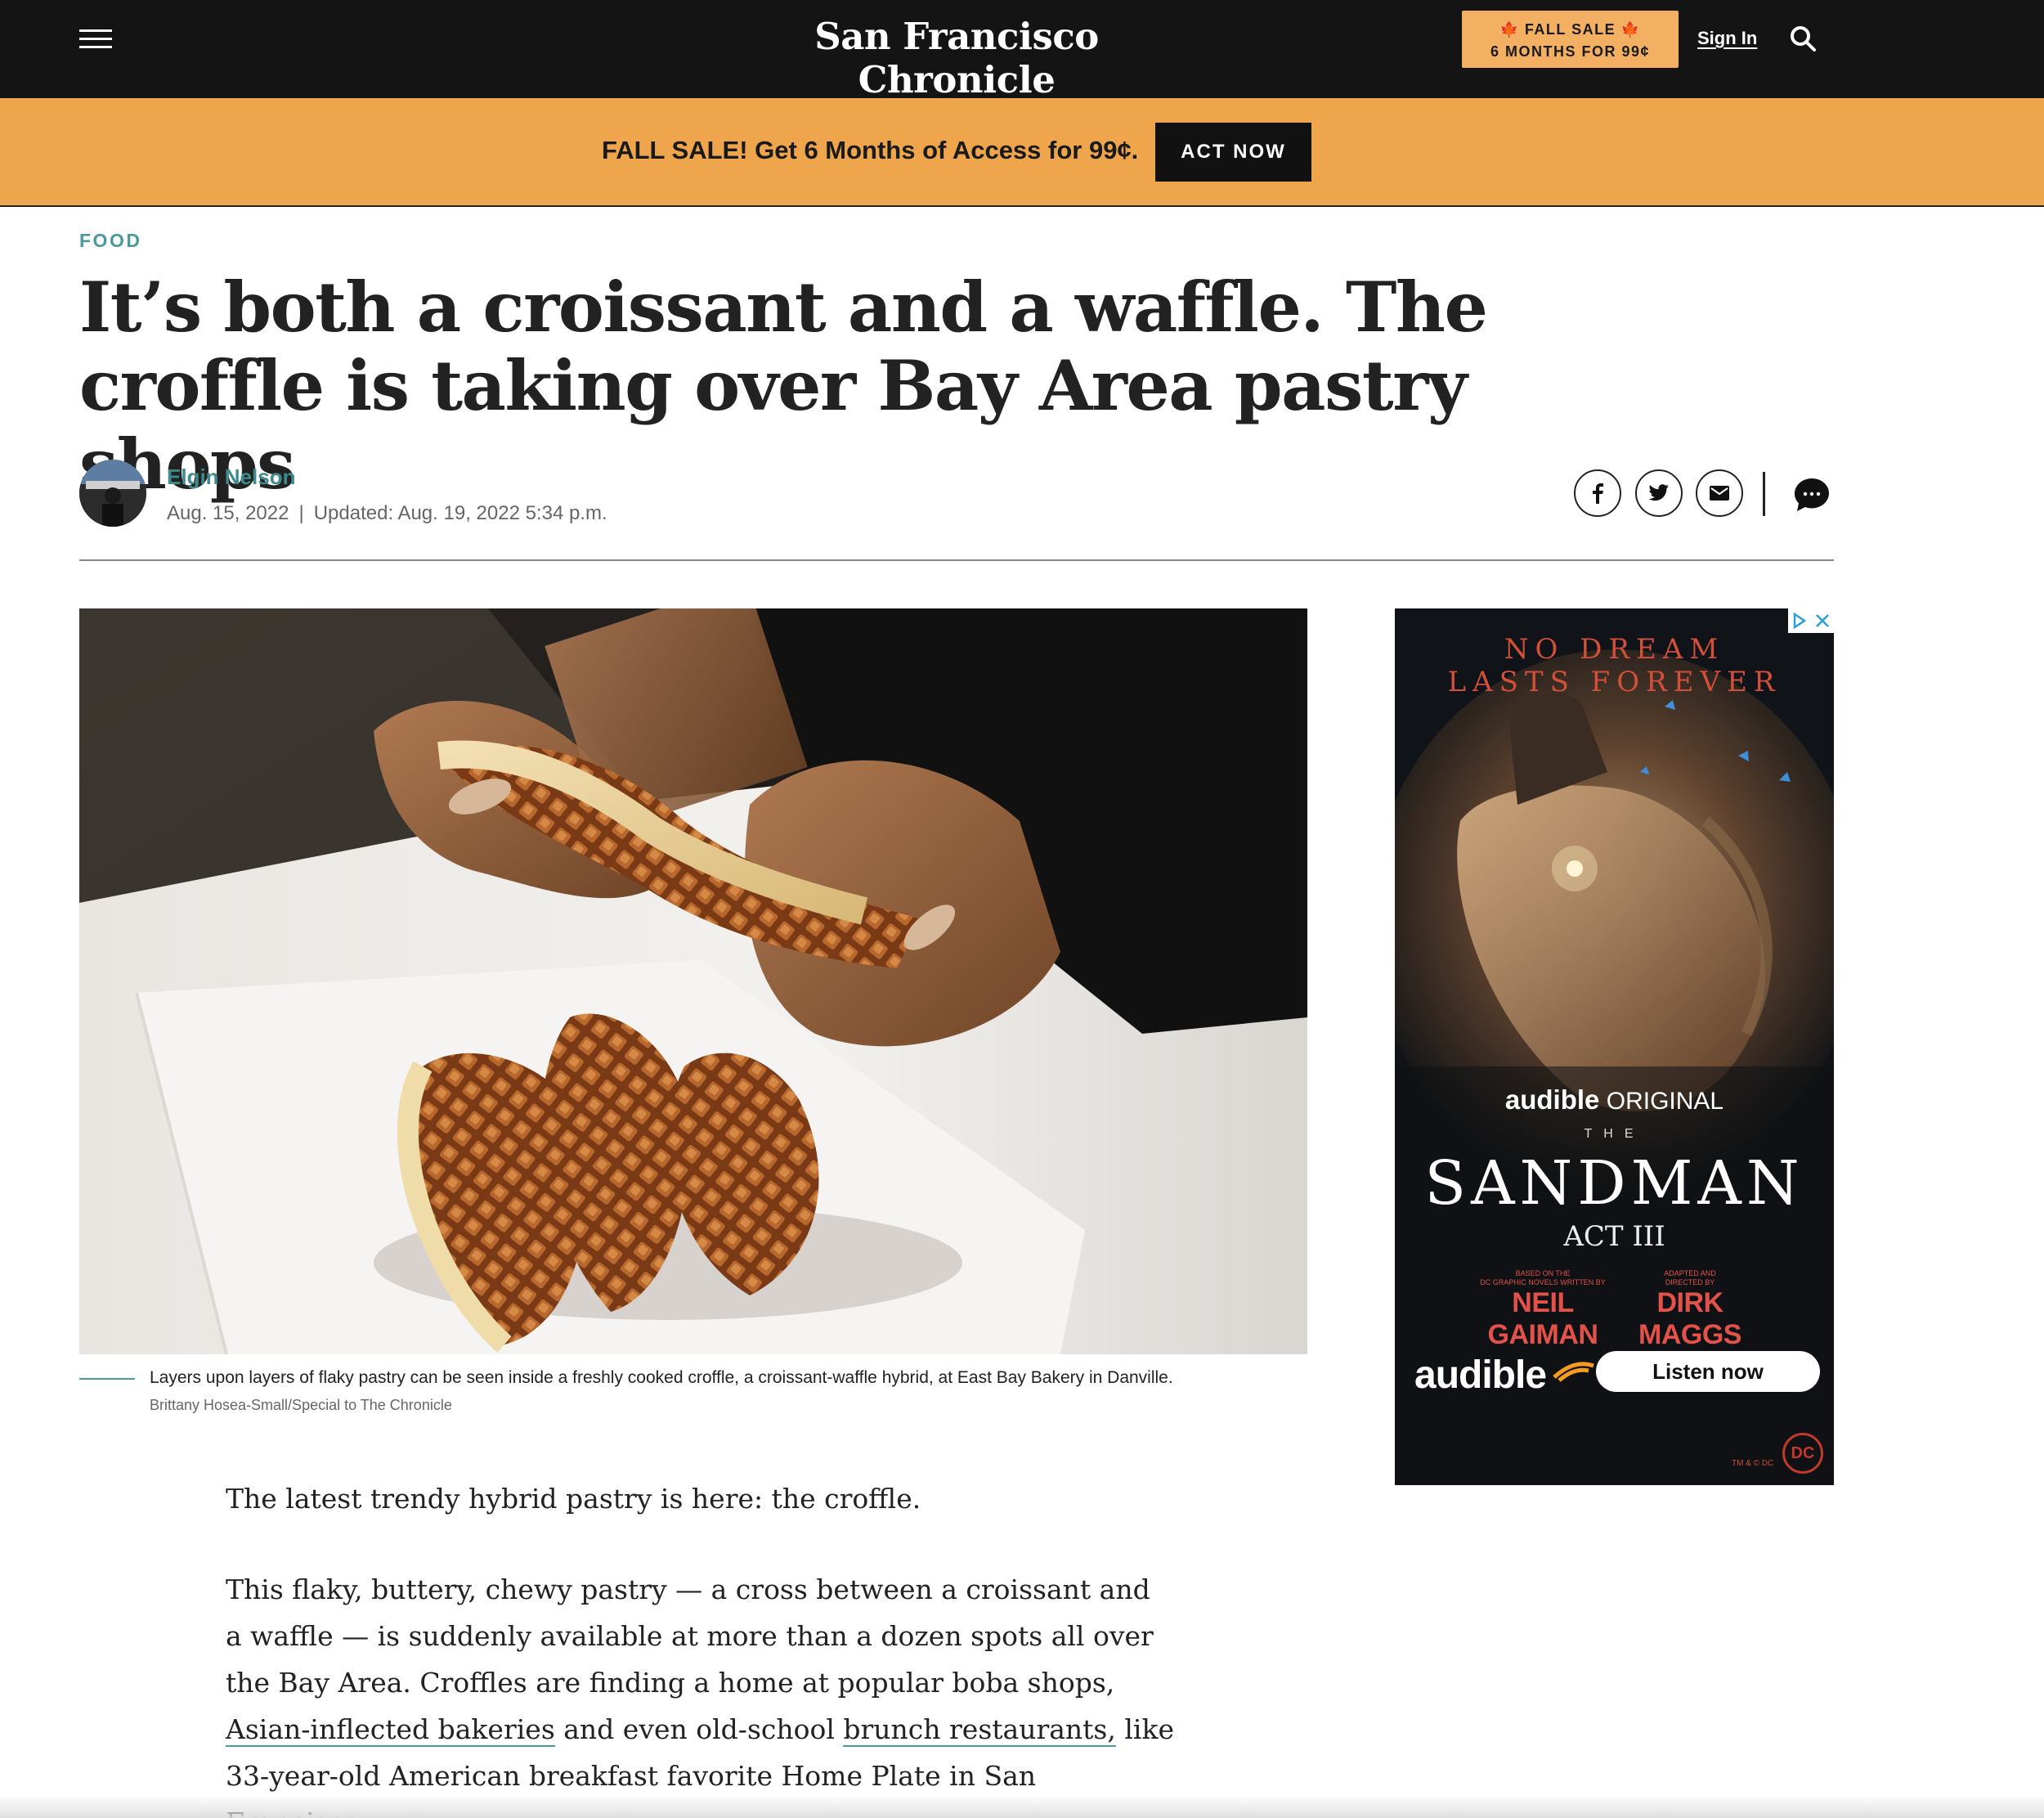  What do you see at coordinates (1614, 1134) in the screenshot?
I see `ad-the-word: THE` at bounding box center [1614, 1134].